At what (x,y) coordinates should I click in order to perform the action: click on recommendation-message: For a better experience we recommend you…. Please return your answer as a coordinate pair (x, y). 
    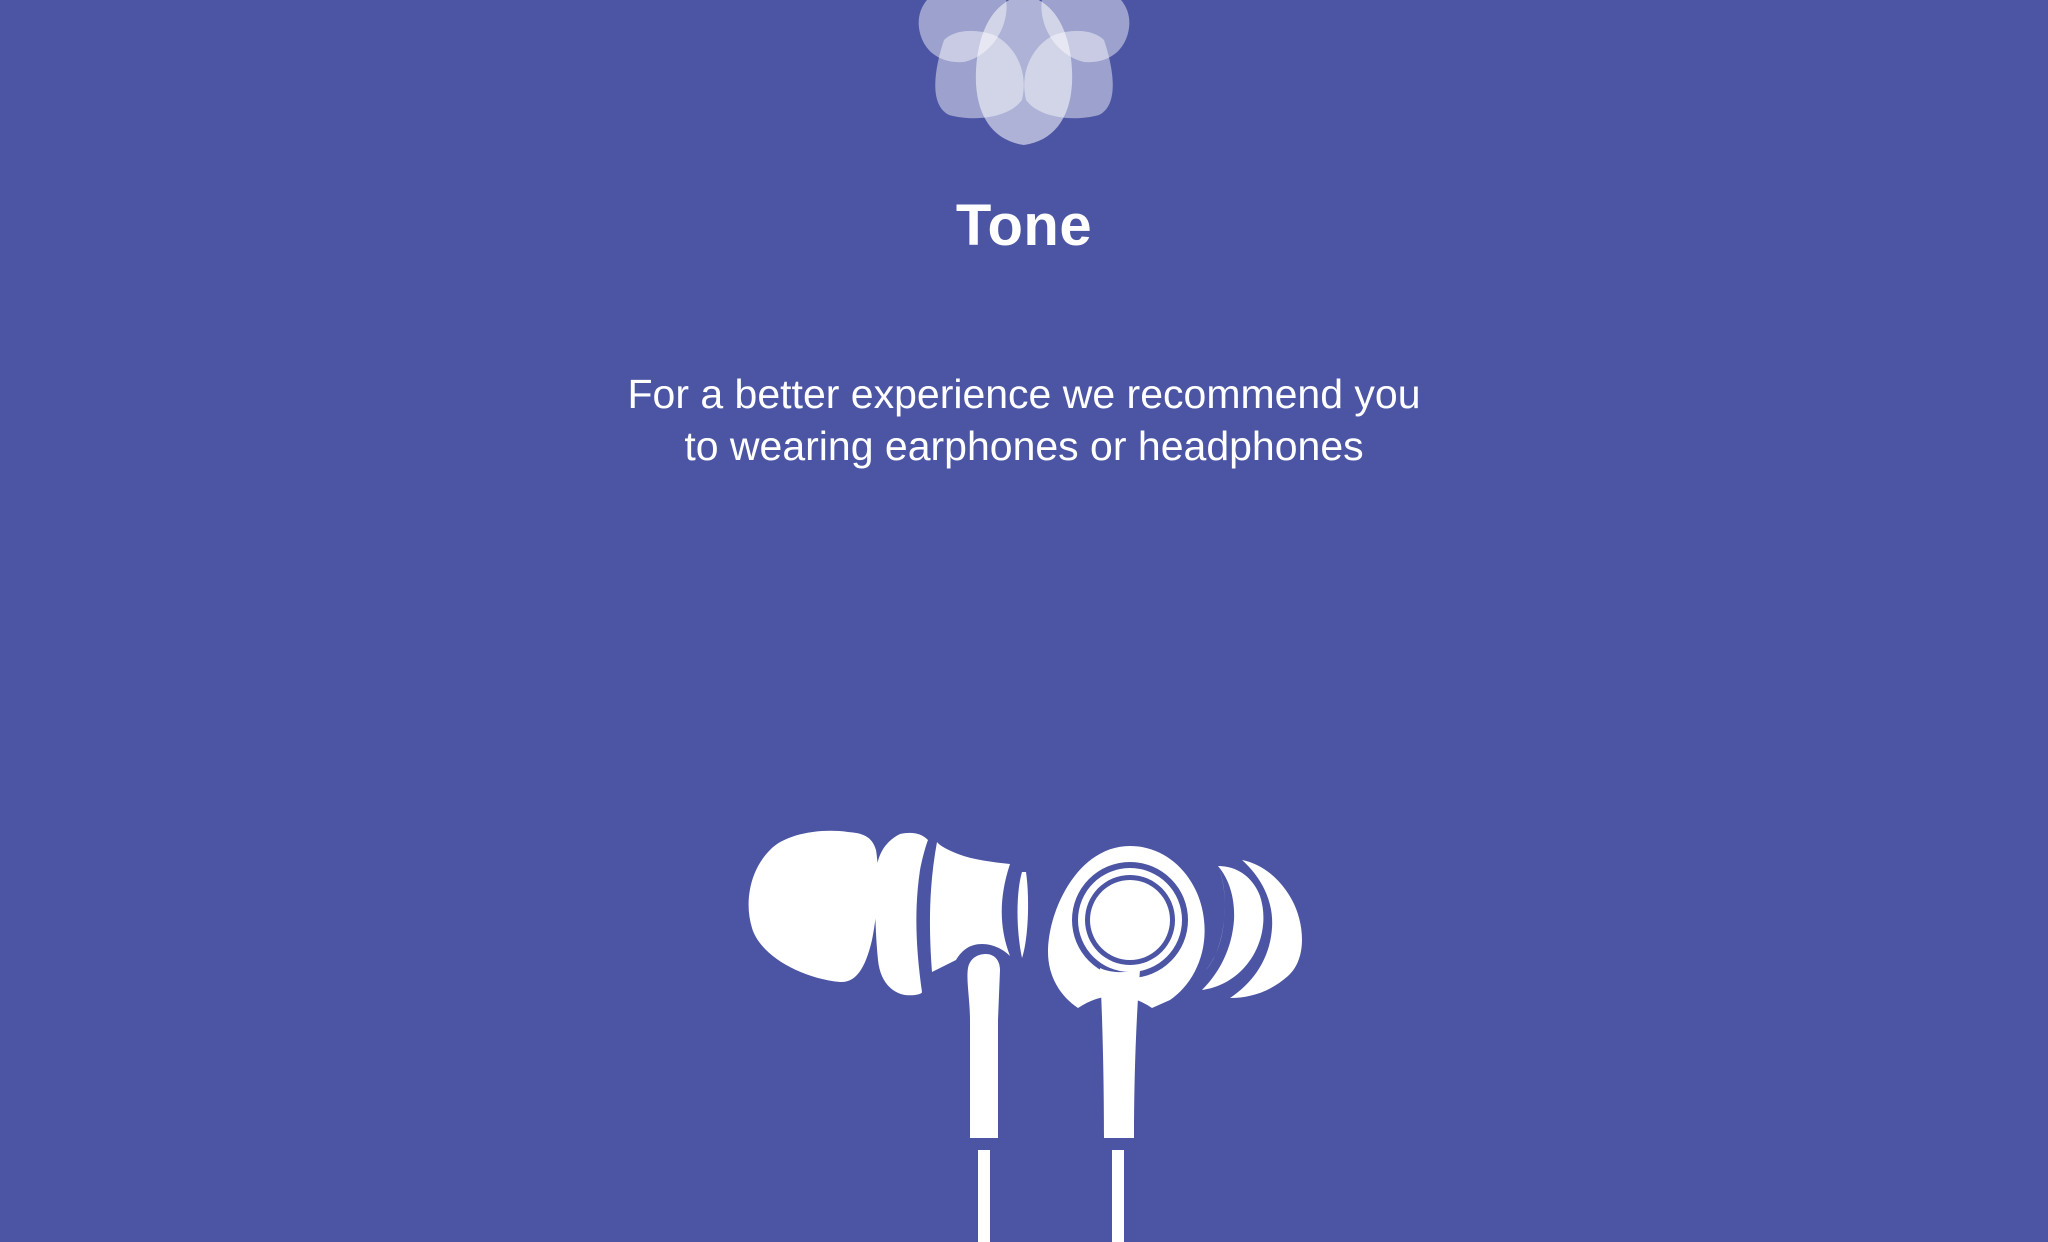
    Looking at the image, I should click on (1024, 420).